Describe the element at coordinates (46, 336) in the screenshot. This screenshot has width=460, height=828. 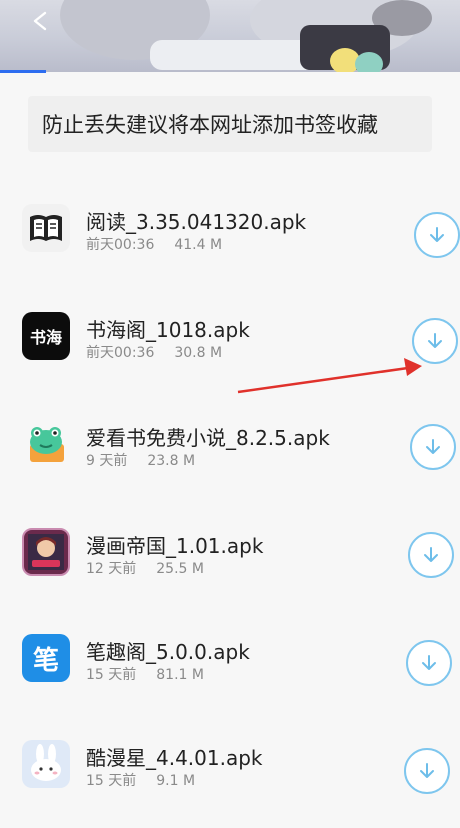
I see `shuhai-logo-icon: 书海` at that location.